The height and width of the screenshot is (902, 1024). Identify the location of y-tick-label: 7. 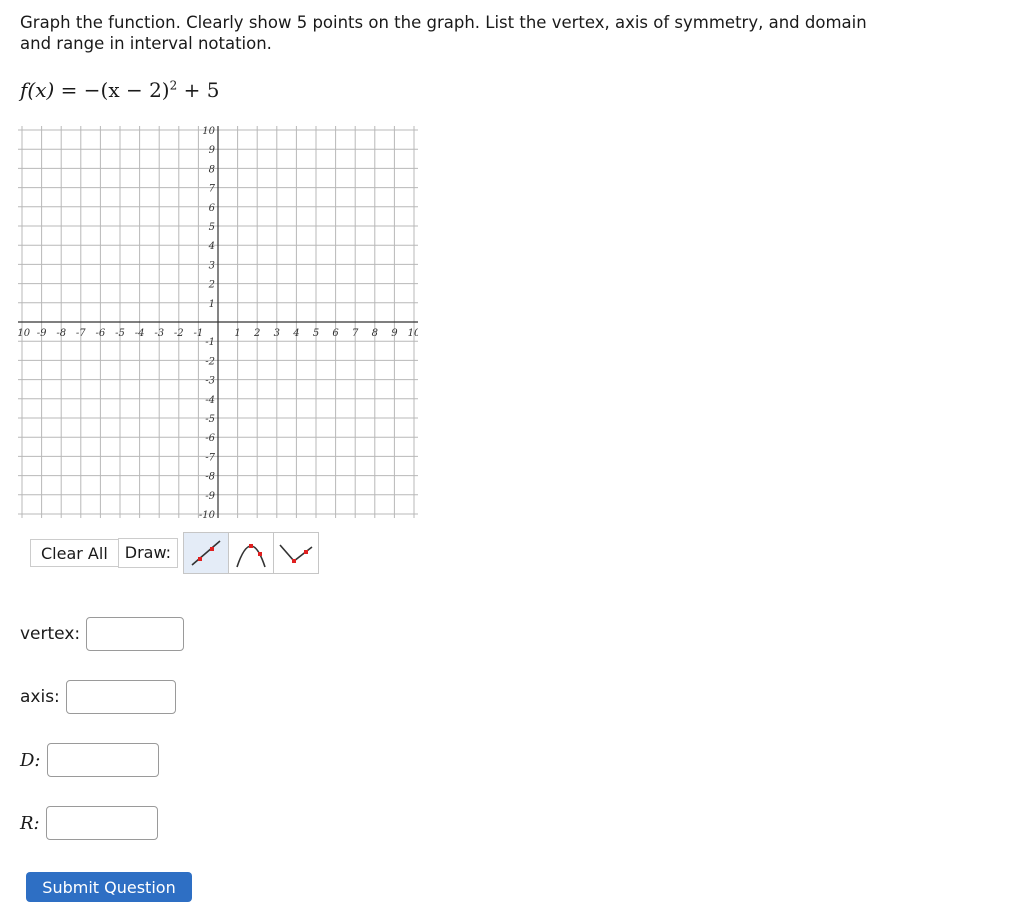
(212, 189).